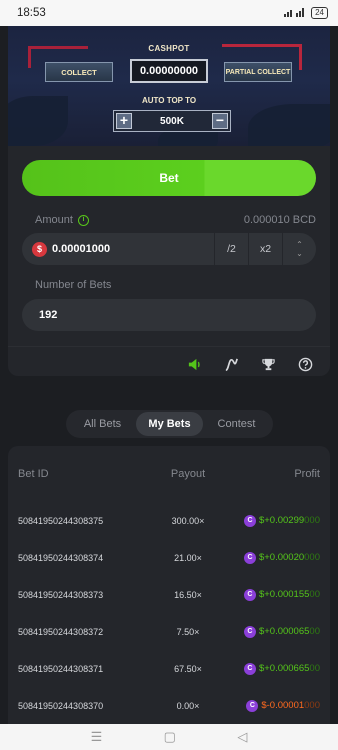 Image resolution: width=338 pixels, height=750 pixels. What do you see at coordinates (82, 632) in the screenshot?
I see `bet-id: 50841950244308372` at bounding box center [82, 632].